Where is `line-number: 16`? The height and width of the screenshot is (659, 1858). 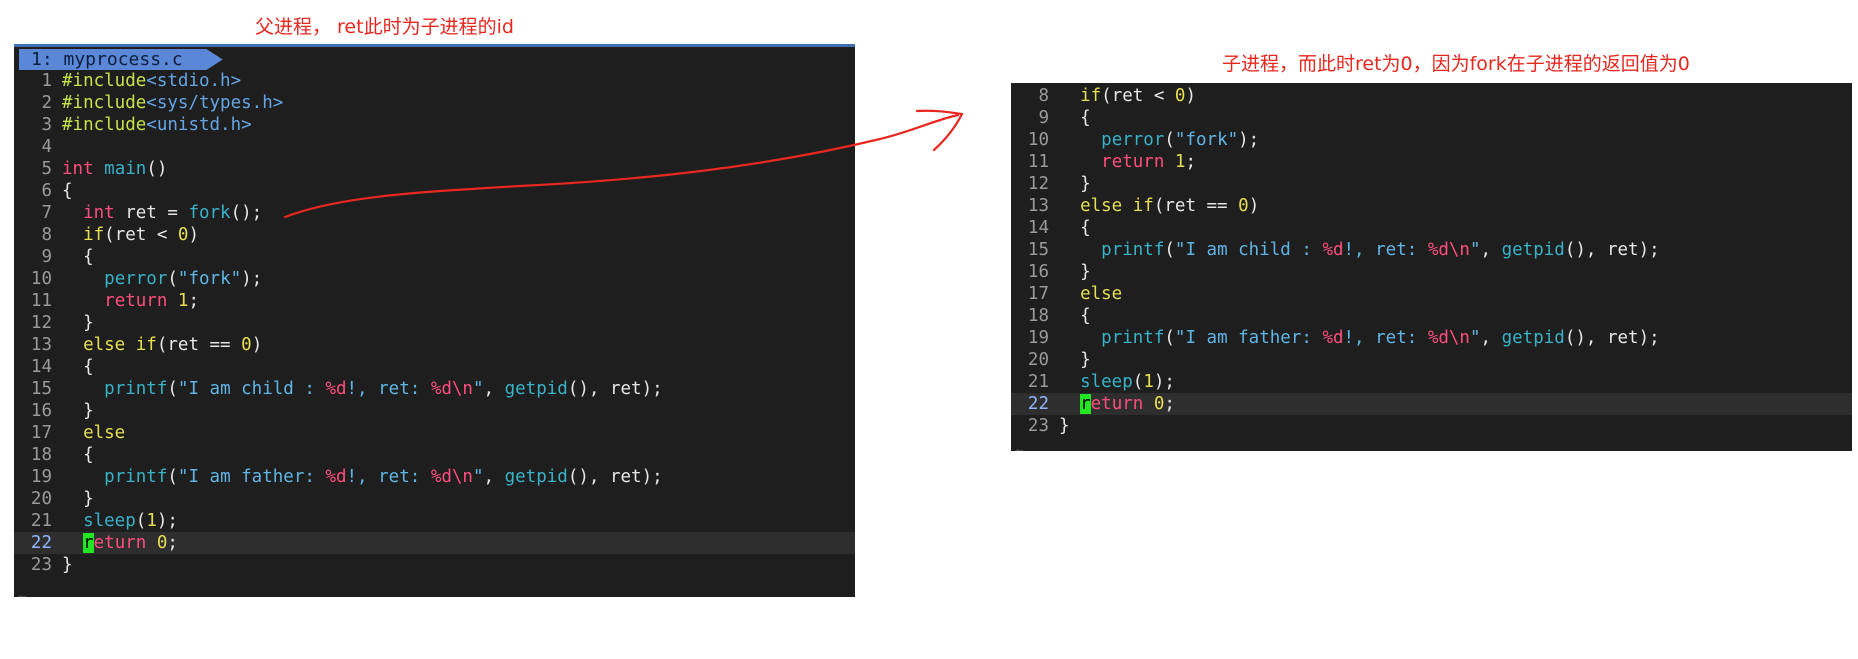
line-number: 16 is located at coordinates (41, 411).